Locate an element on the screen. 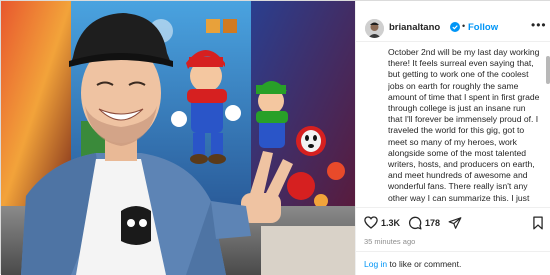  like-button: 1.3K is located at coordinates (382, 222).